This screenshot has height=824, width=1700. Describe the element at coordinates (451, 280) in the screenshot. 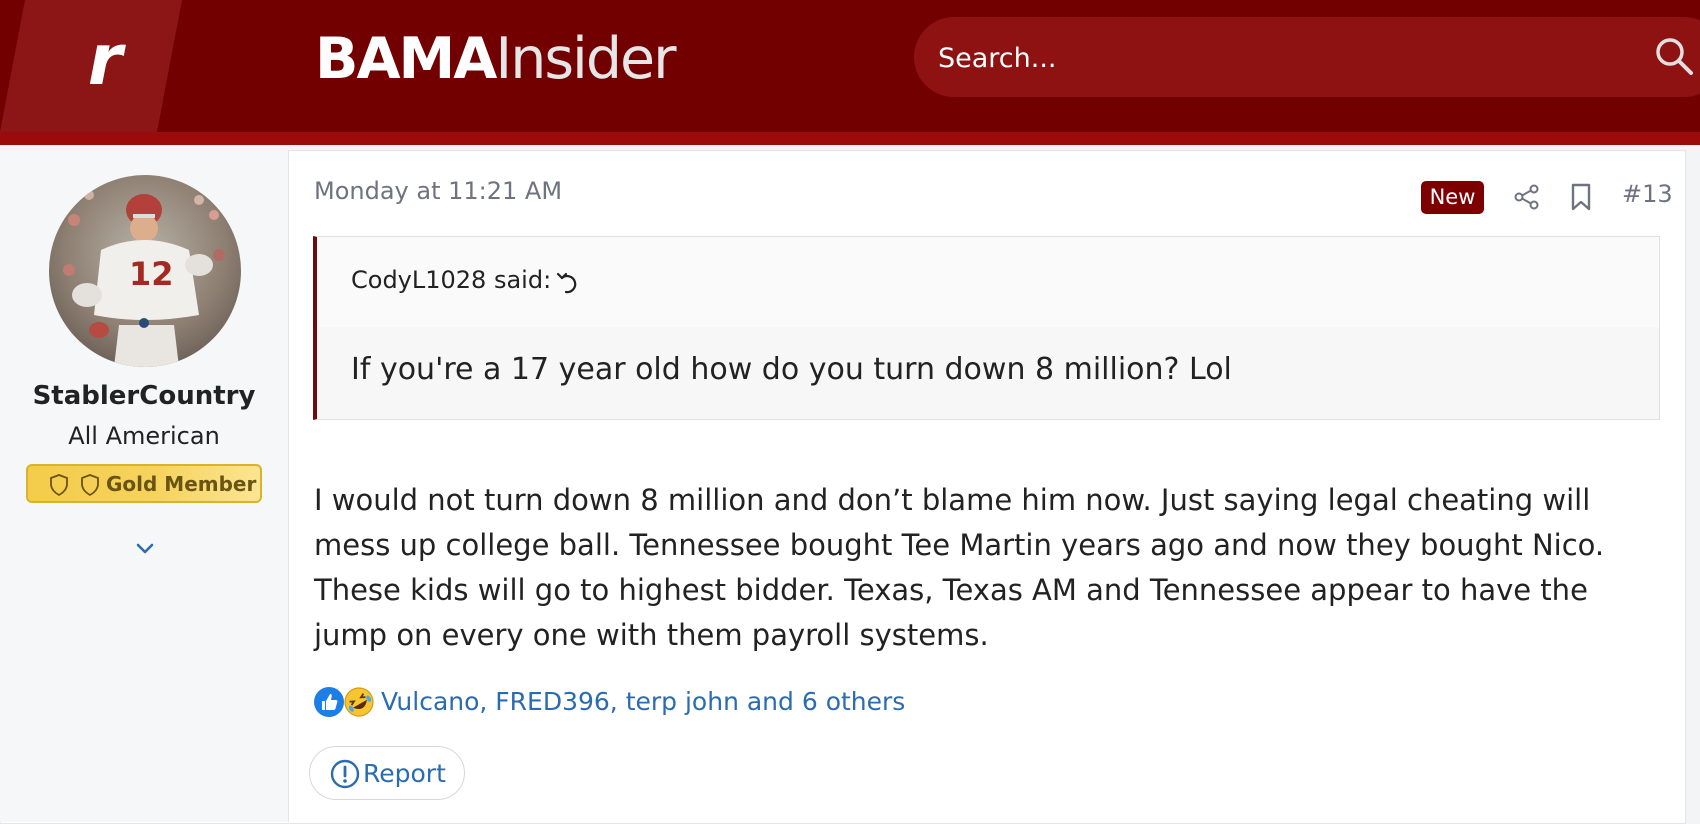

I see `quote-author: CodyL1028 said:` at that location.